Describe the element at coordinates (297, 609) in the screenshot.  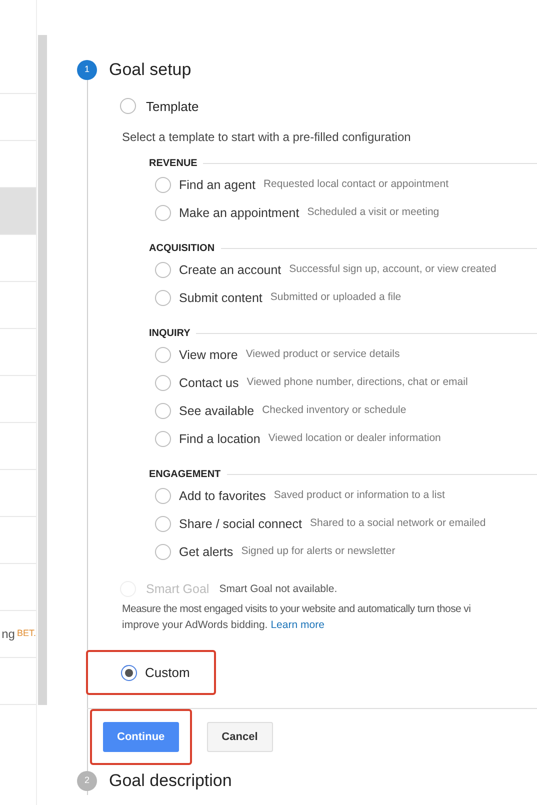
I see `smart-goal-description: Measure the most engaged visits to your website and automatically turn those vi` at that location.